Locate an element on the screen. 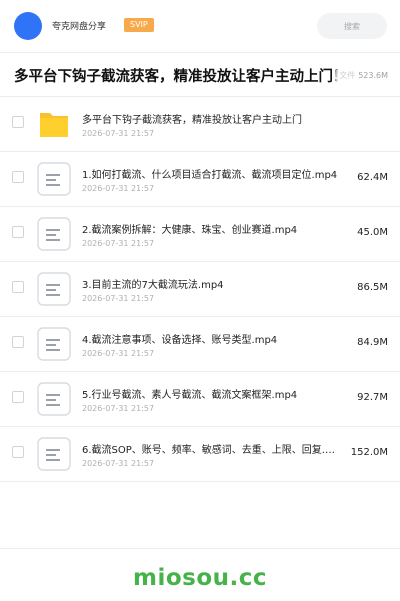 Image resolution: width=400 pixels, height=601 pixels. meta-label: 文件 is located at coordinates (347, 75).